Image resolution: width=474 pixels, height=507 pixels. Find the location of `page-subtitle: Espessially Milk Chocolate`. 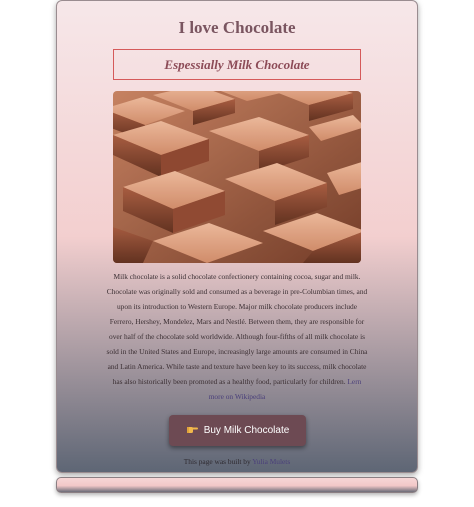

page-subtitle: Espessially Milk Chocolate is located at coordinates (237, 64).